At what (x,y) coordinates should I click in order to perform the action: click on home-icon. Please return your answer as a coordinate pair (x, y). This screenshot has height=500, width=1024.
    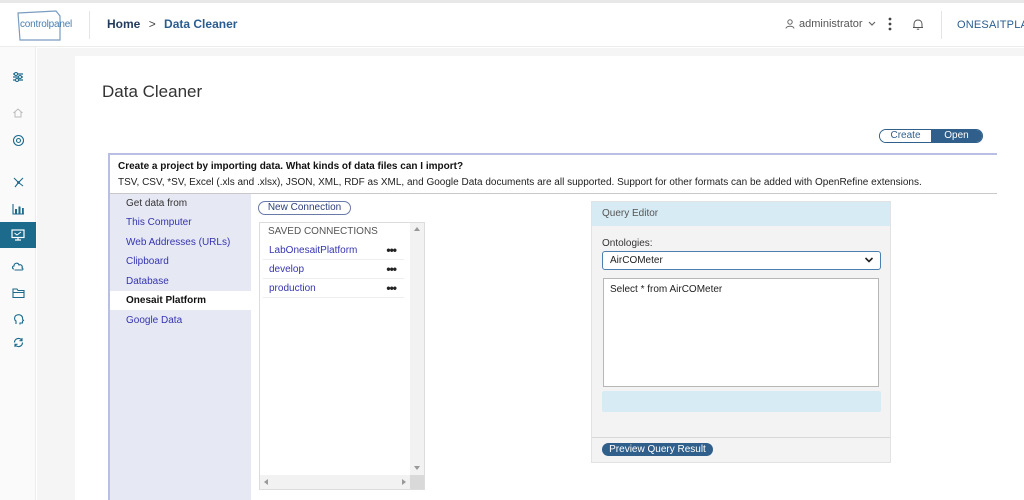
    Looking at the image, I should click on (18, 113).